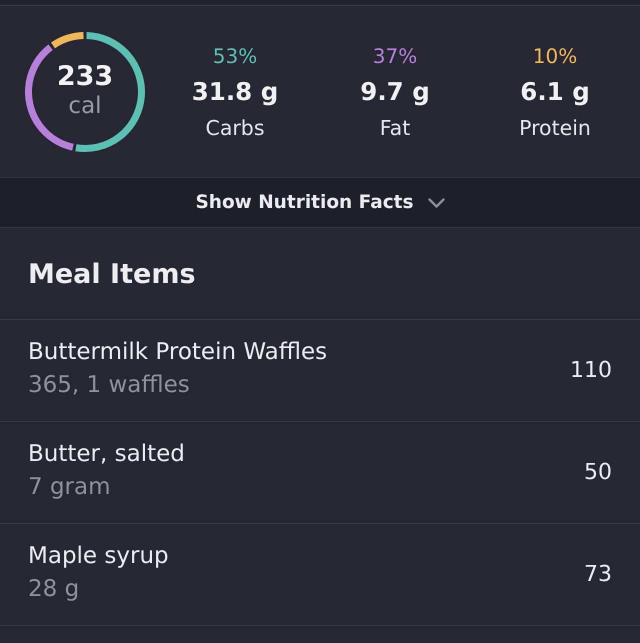  Describe the element at coordinates (98, 556) in the screenshot. I see `food-name: Maple syrup` at that location.